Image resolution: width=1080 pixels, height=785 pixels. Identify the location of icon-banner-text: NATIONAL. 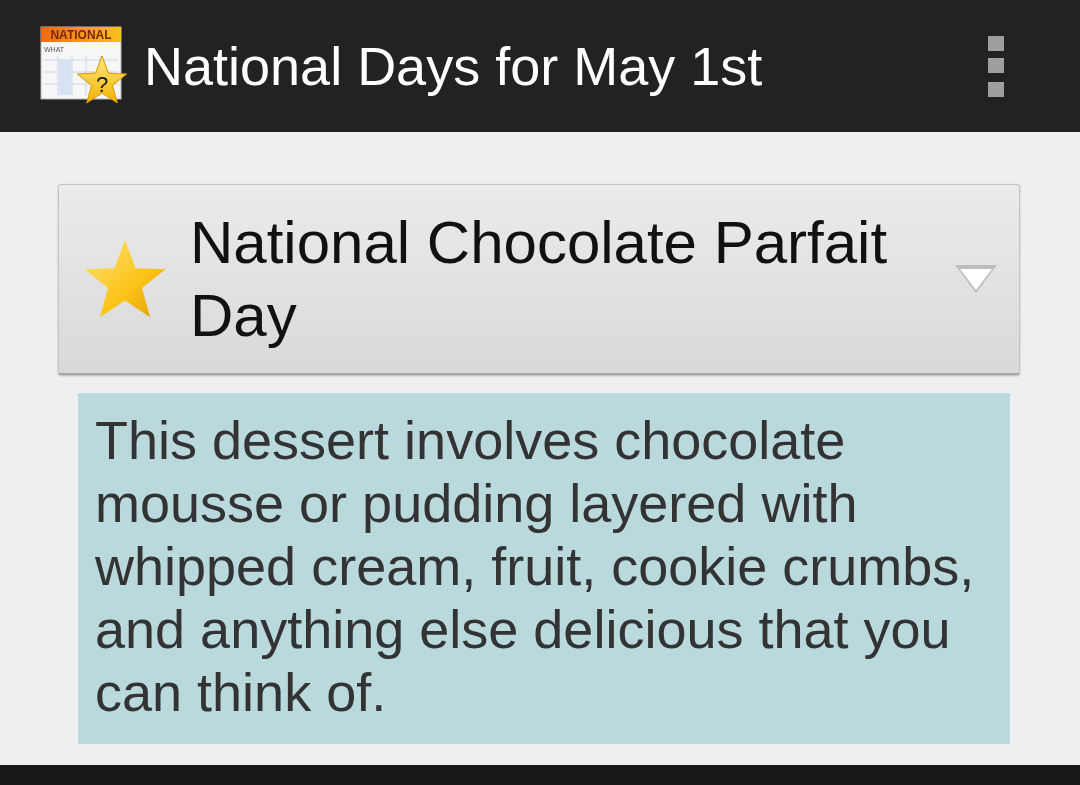
(81, 35).